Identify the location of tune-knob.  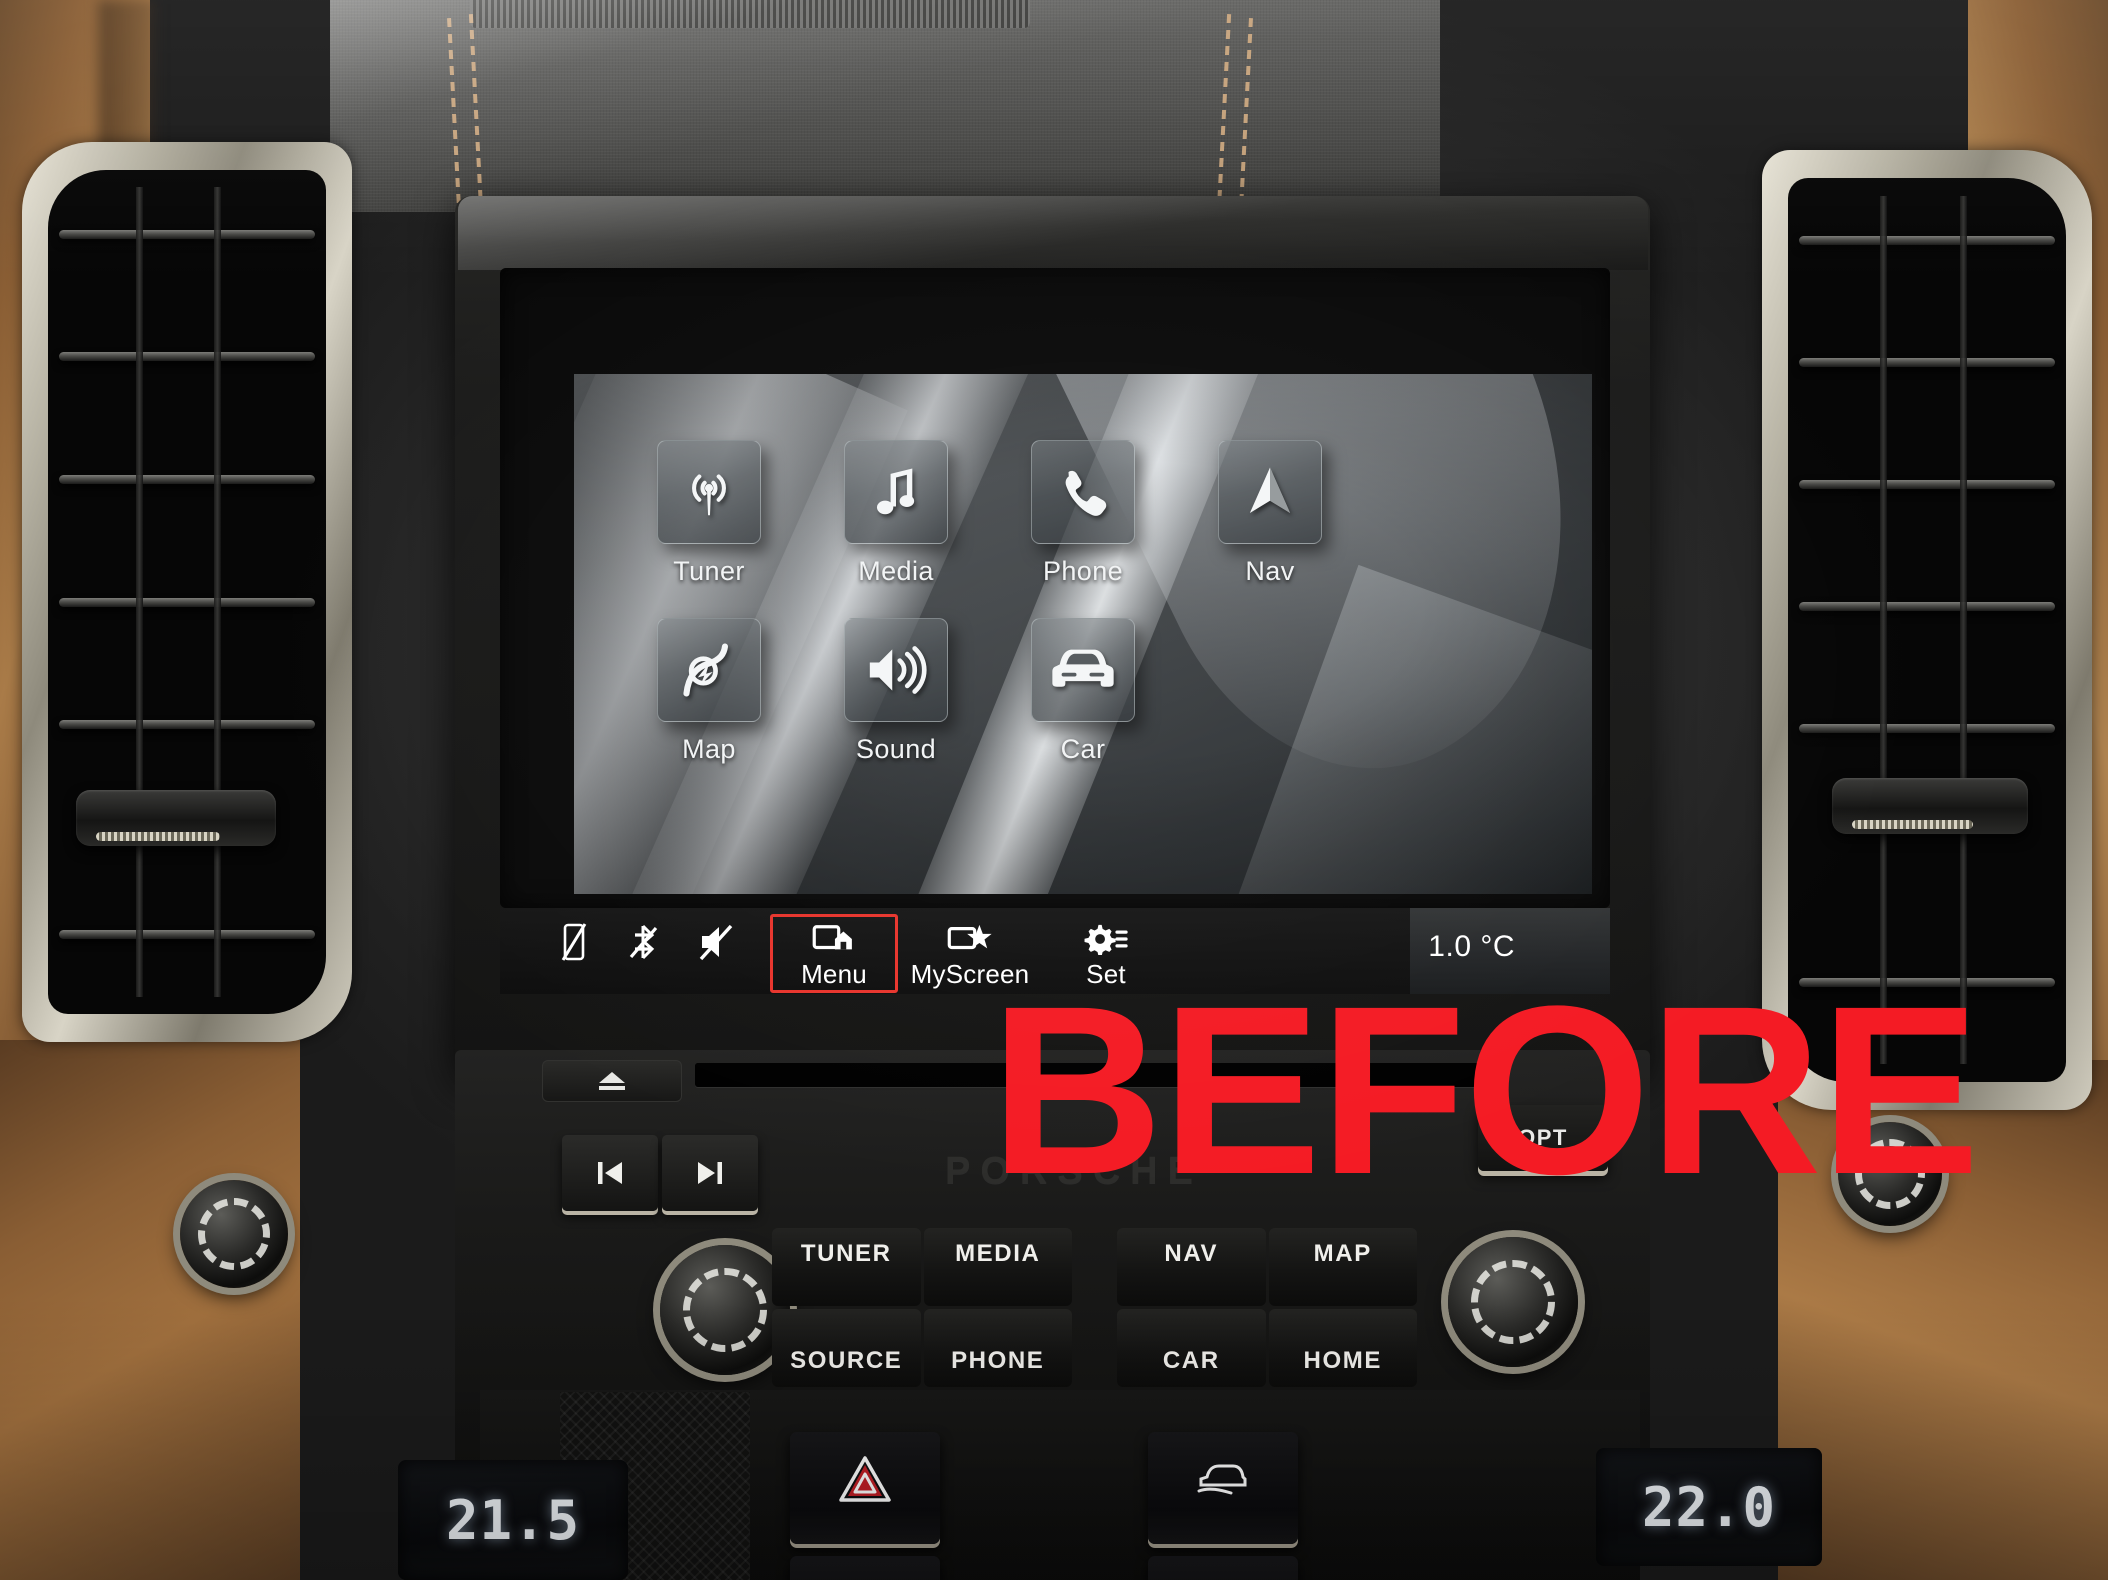
(1513, 1302).